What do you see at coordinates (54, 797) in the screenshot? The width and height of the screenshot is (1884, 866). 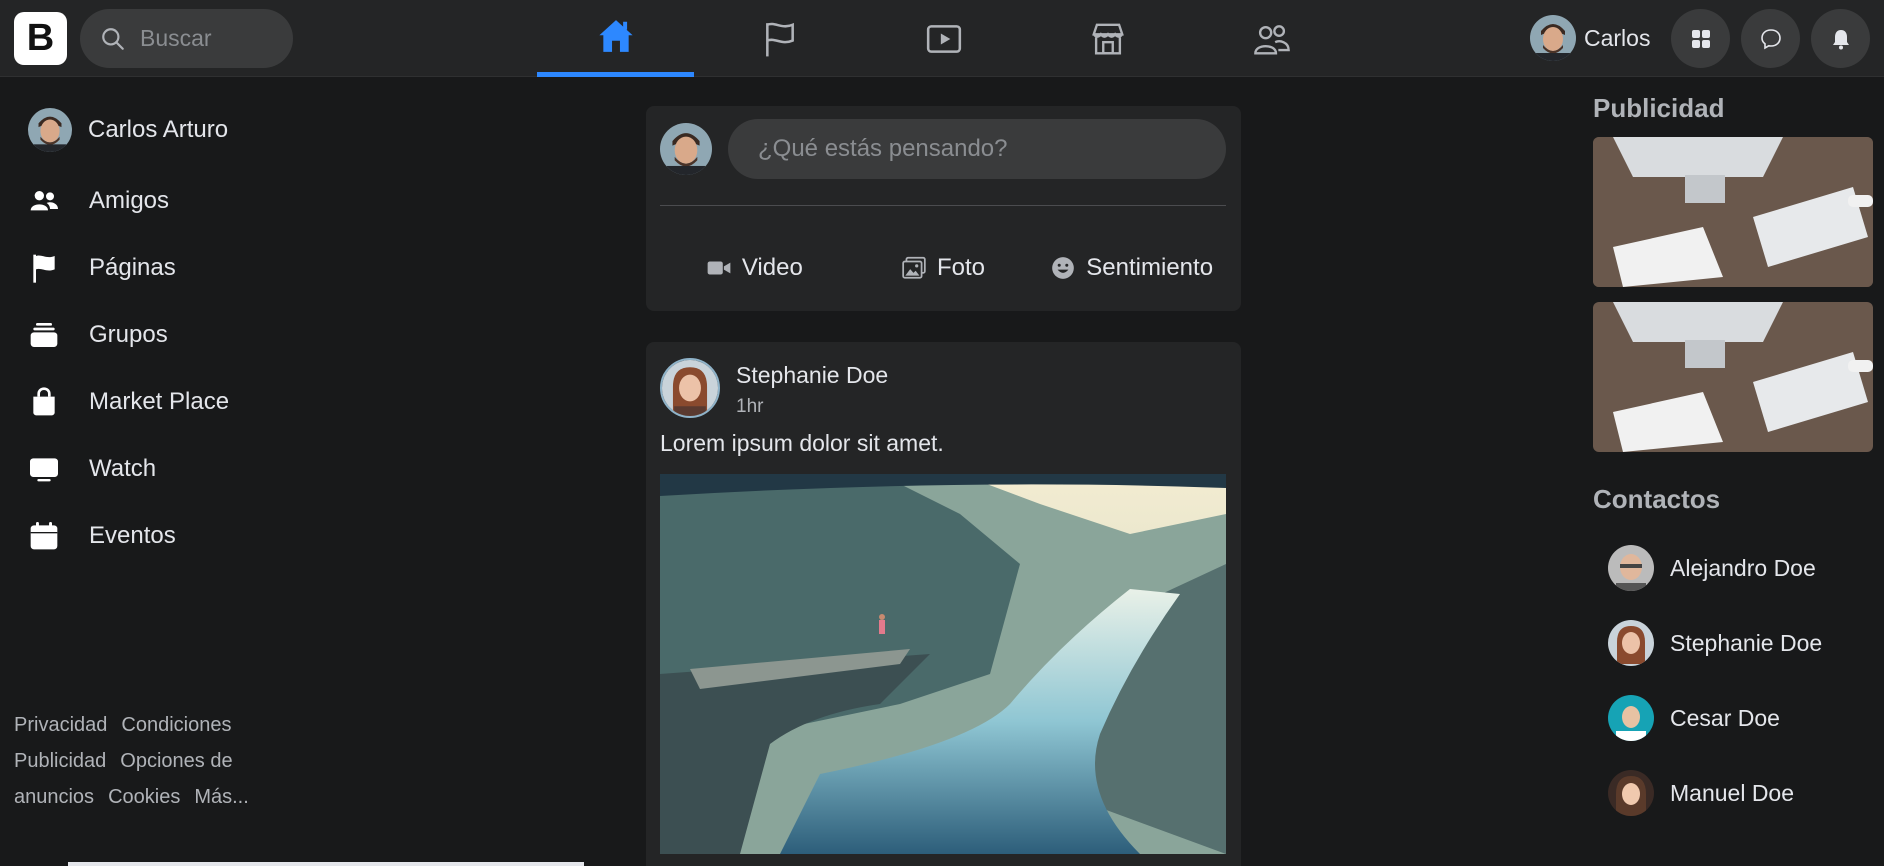 I see `footer-link-ads: anuncios` at bounding box center [54, 797].